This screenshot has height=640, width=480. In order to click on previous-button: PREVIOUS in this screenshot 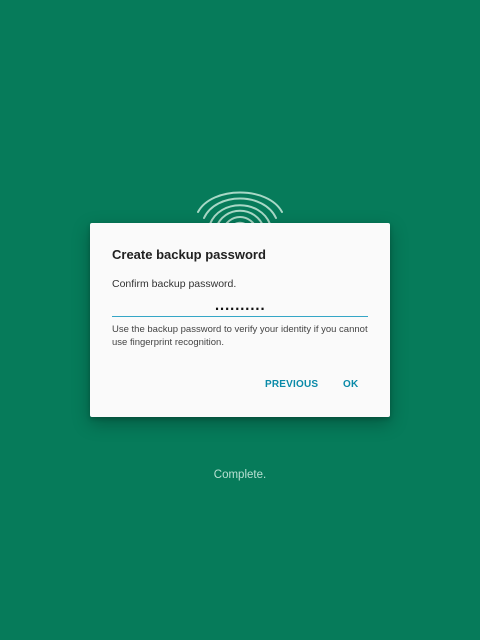, I will do `click(291, 384)`.